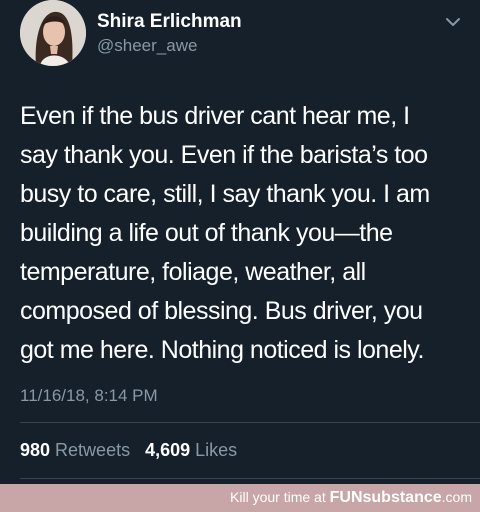  I want to click on watermark-brand: FUNsubstance, so click(385, 497).